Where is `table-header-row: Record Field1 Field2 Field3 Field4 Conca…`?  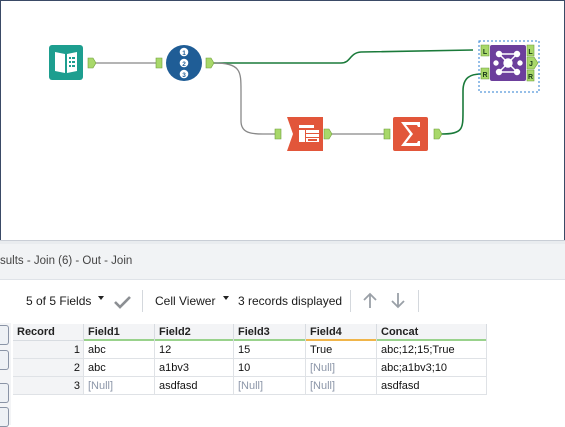
table-header-row: Record Field1 Field2 Field3 Field4 Conca… is located at coordinates (250, 332).